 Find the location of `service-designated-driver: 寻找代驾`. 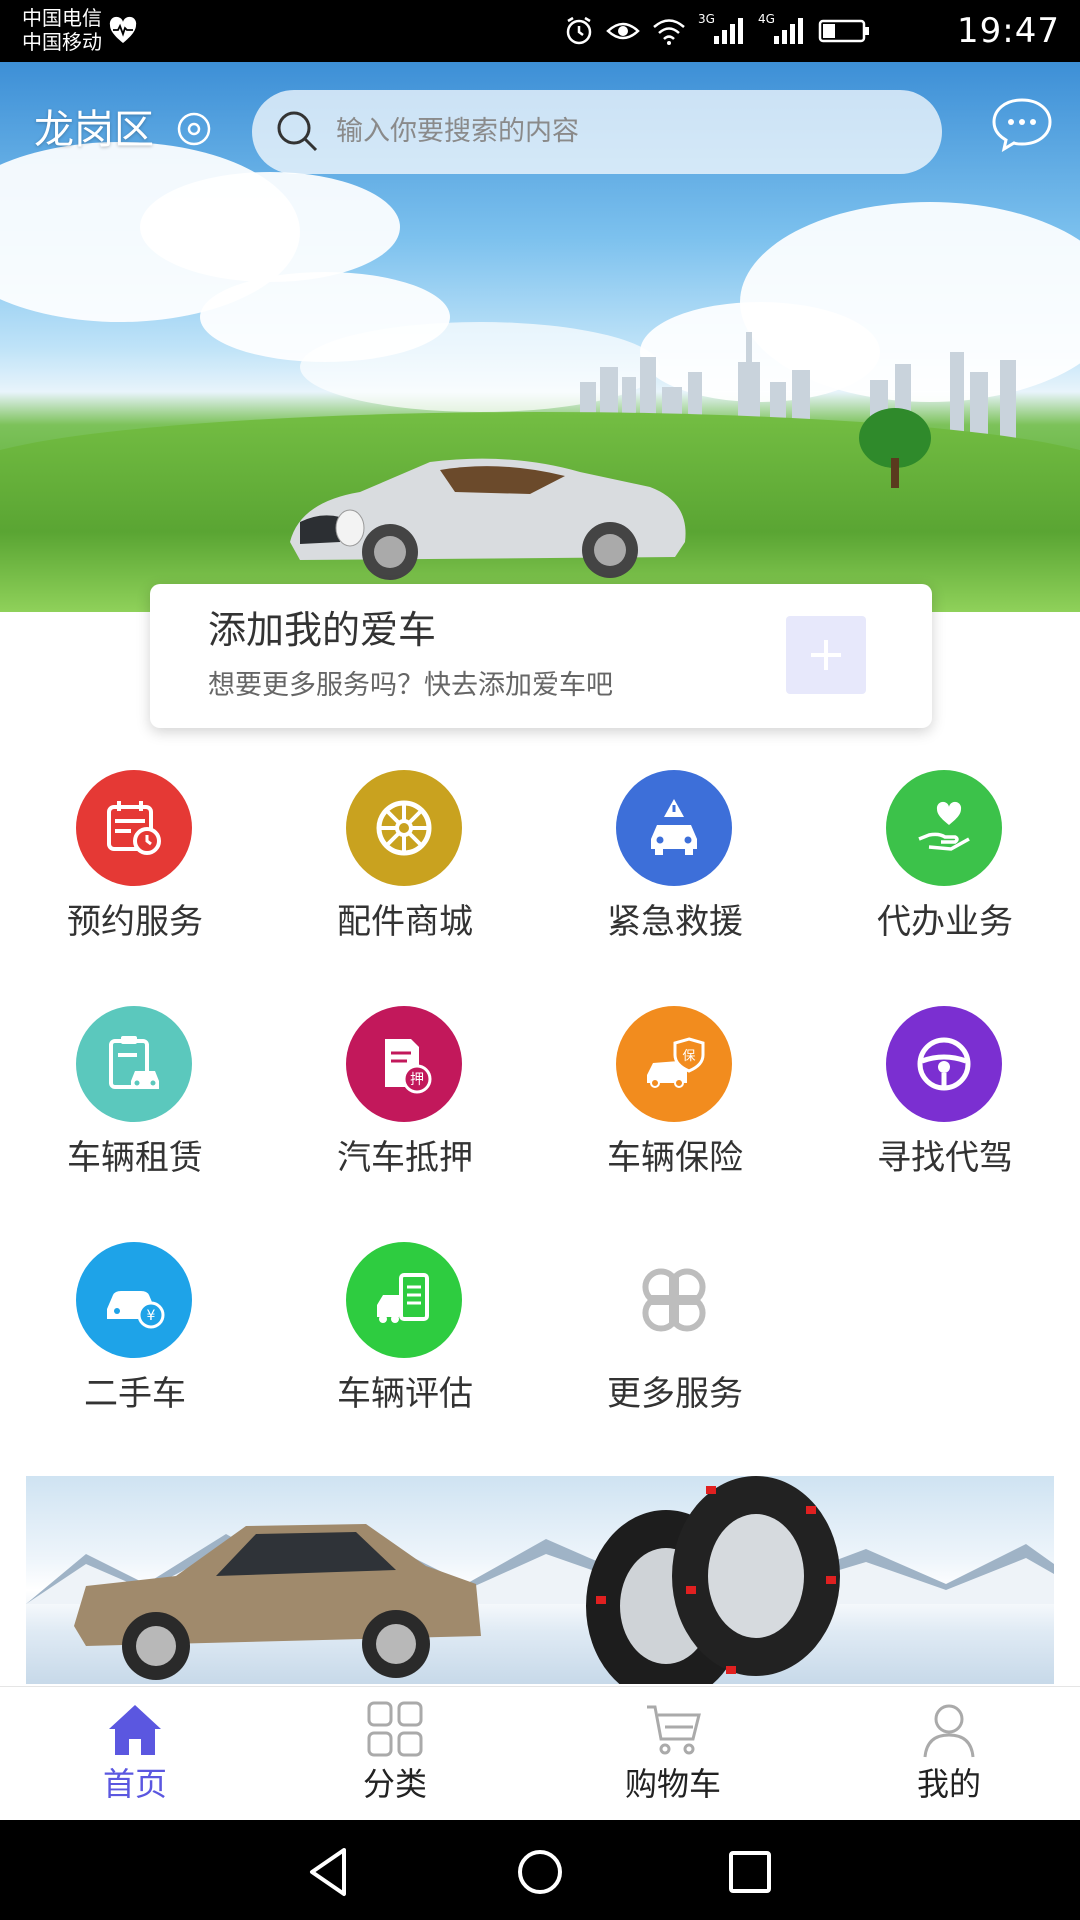

service-designated-driver: 寻找代驾 is located at coordinates (945, 1106).